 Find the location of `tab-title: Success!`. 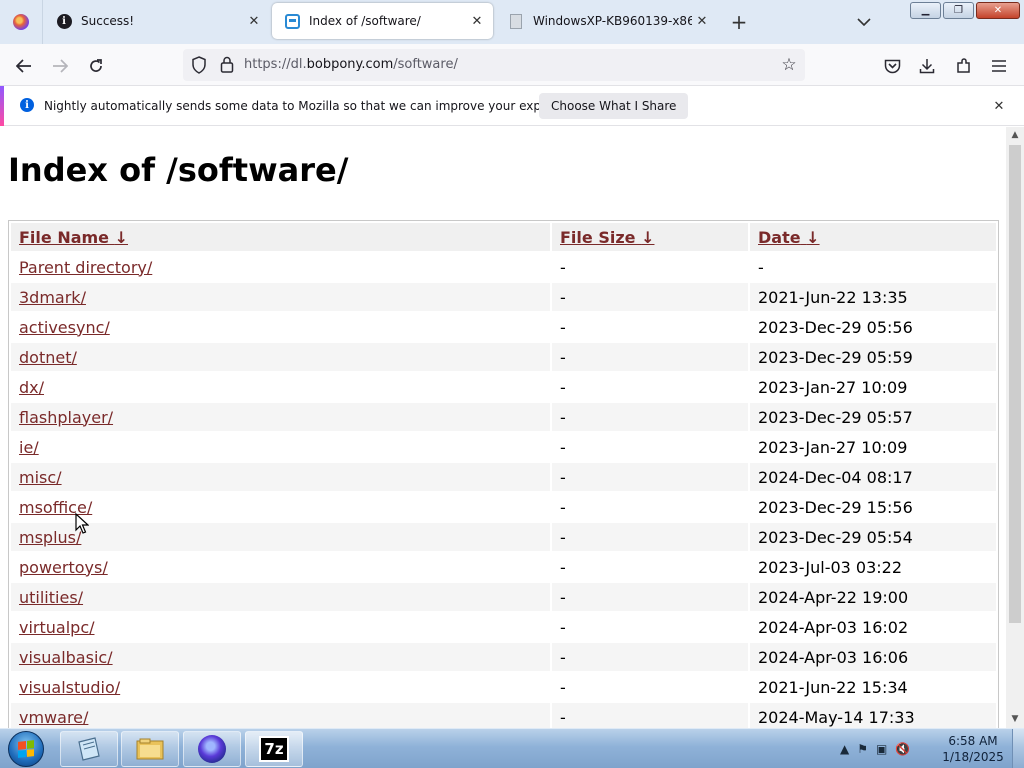

tab-title: Success! is located at coordinates (108, 21).